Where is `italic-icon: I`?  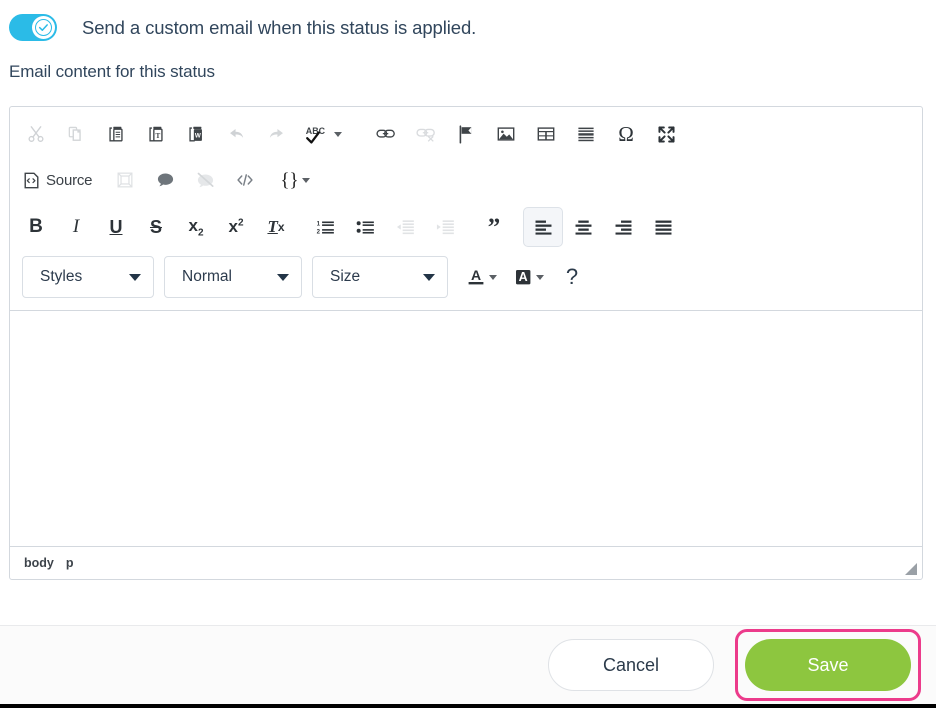
italic-icon: I is located at coordinates (76, 227).